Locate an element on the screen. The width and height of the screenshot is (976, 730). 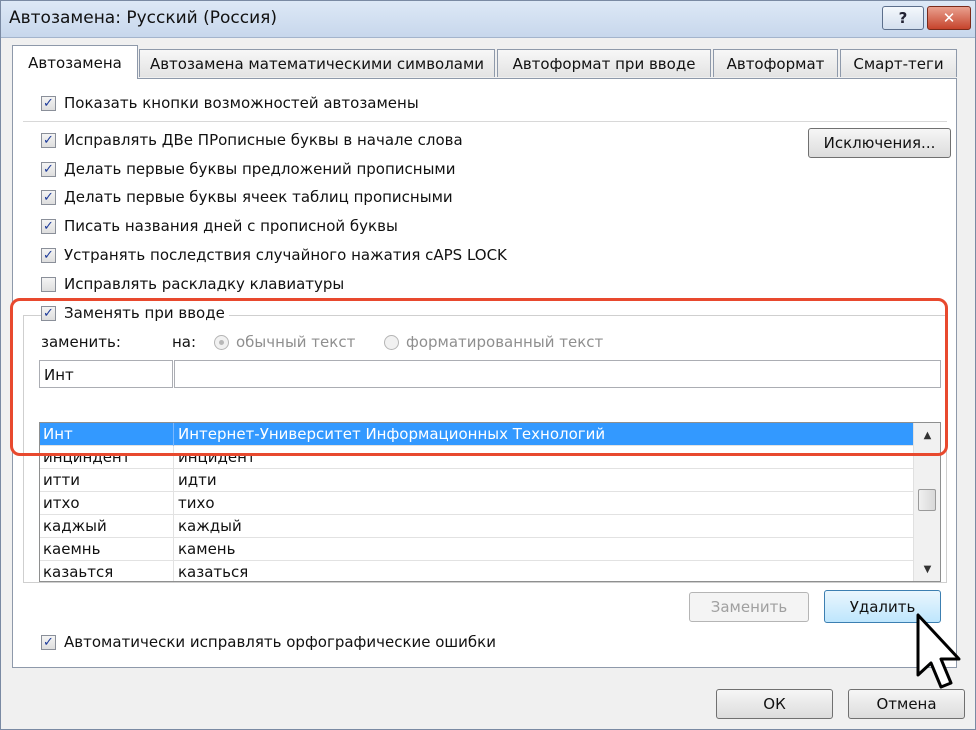
option-keyboard-layout: Исправлять раскладку клавиатуры is located at coordinates (192, 284).